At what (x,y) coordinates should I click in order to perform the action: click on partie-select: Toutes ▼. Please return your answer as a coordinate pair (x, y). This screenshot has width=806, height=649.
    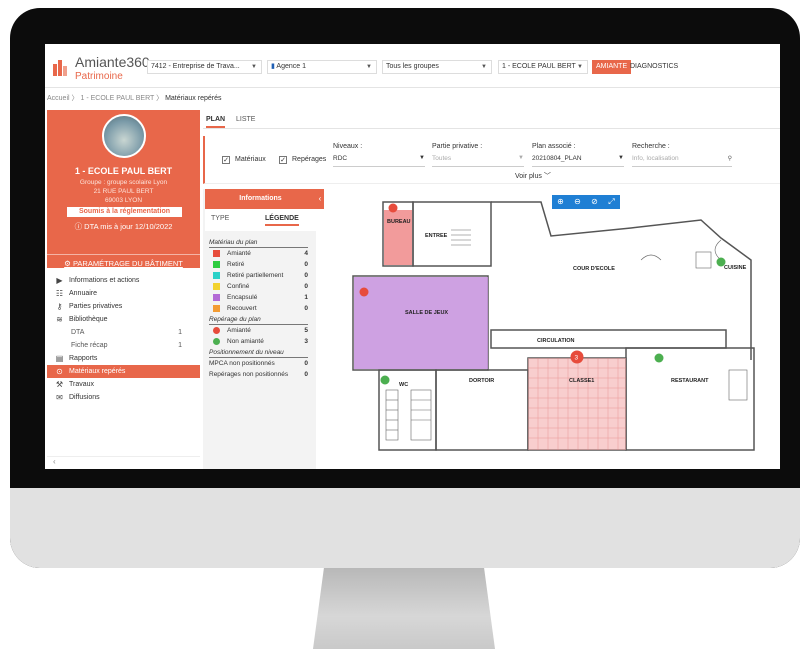
    Looking at the image, I should click on (478, 161).